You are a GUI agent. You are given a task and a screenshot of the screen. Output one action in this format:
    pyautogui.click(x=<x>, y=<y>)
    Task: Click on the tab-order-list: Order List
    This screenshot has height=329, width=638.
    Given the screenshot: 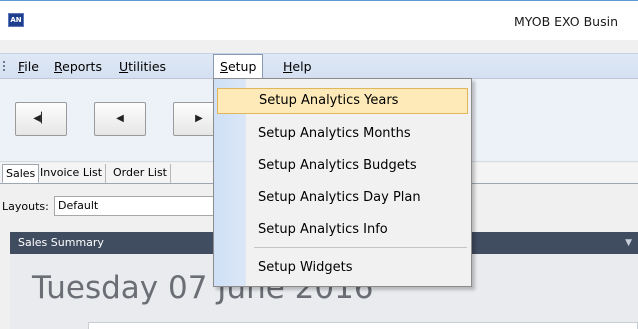 What is the action you would take?
    pyautogui.click(x=140, y=173)
    